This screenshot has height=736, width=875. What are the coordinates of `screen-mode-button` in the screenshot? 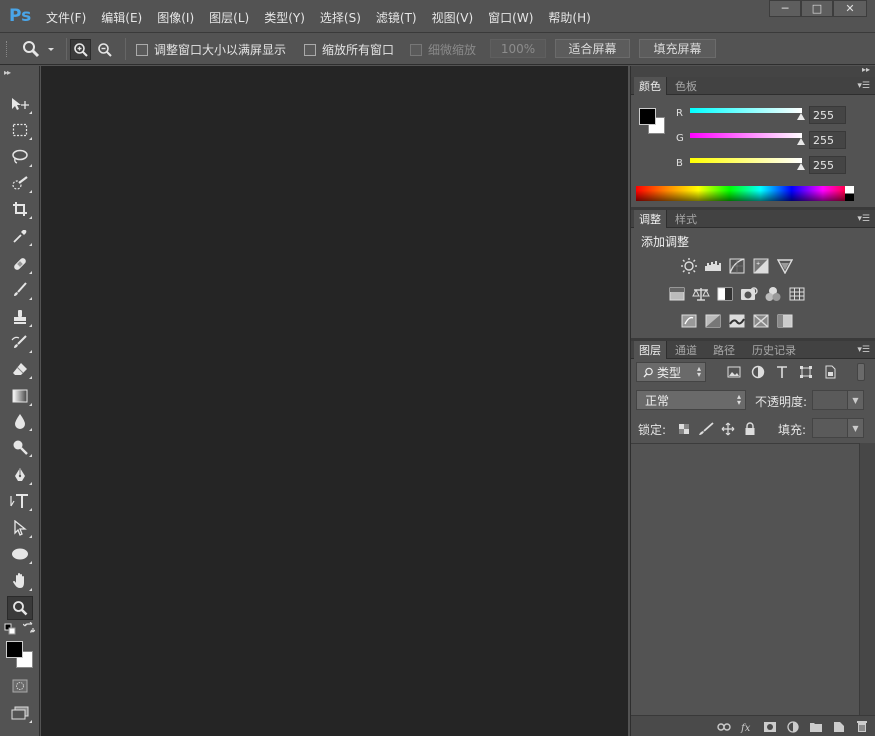 It's located at (20, 713).